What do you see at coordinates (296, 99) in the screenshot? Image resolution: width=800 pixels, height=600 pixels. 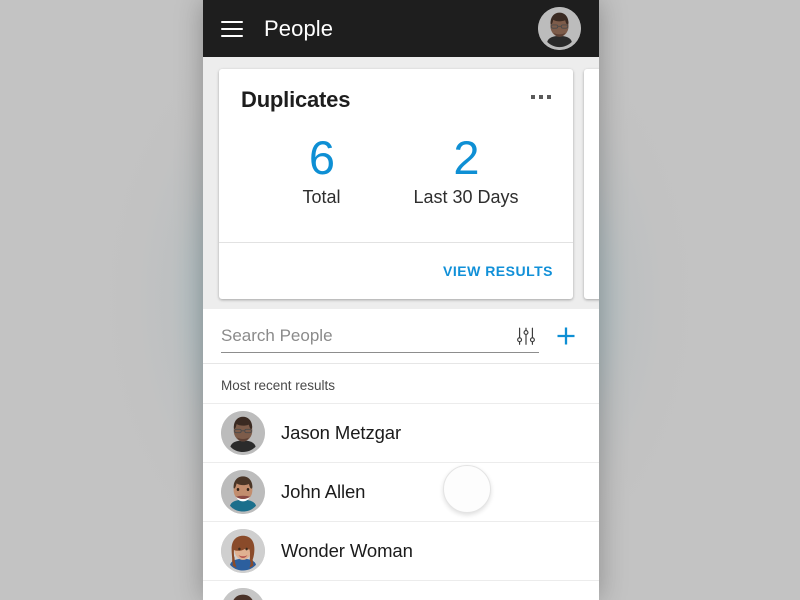 I see `card-title: Duplicates` at bounding box center [296, 99].